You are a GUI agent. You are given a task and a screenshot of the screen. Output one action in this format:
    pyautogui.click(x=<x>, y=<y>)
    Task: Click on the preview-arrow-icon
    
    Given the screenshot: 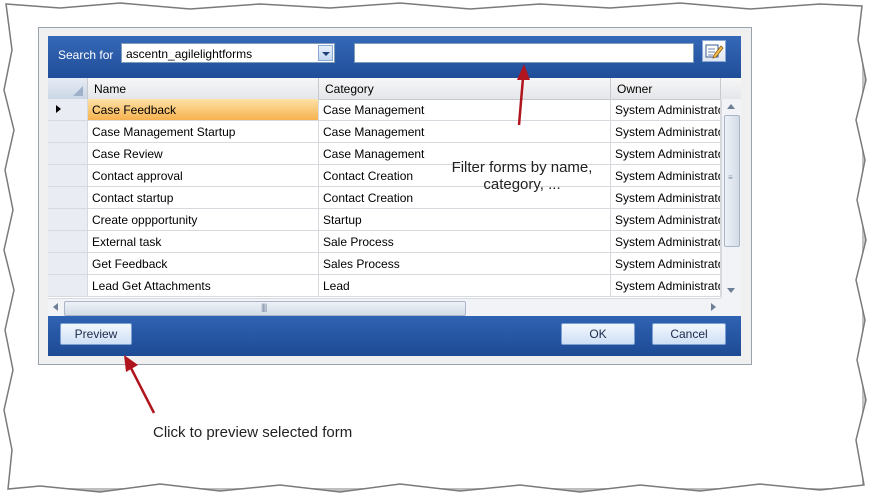 What is the action you would take?
    pyautogui.click(x=140, y=384)
    